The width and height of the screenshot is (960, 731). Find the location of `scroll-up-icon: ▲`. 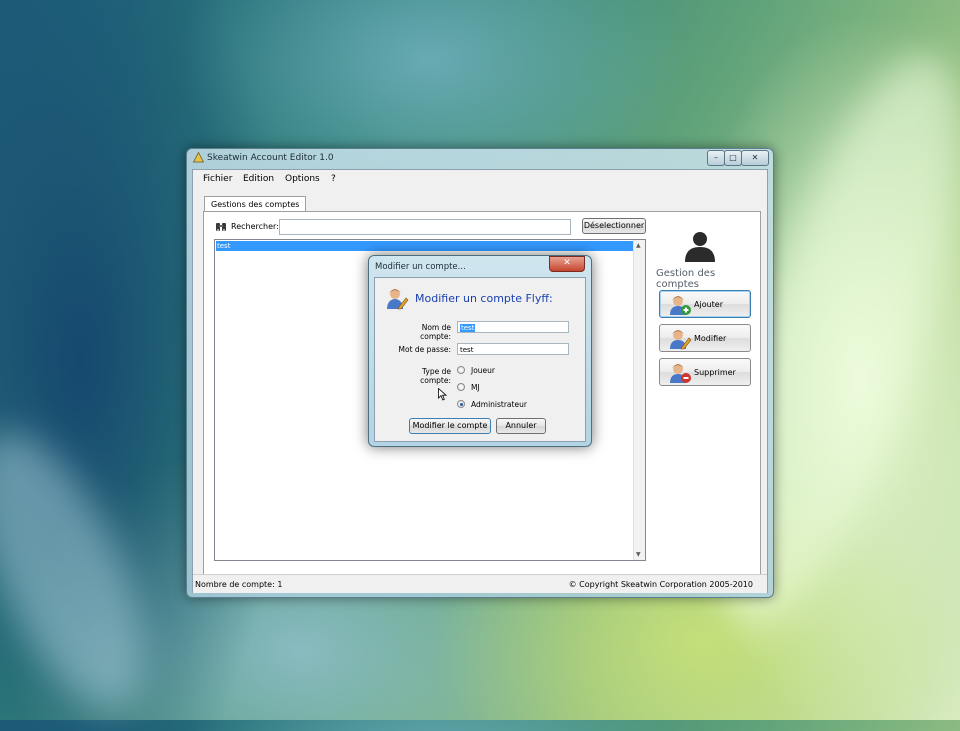

scroll-up-icon: ▲ is located at coordinates (638, 245).